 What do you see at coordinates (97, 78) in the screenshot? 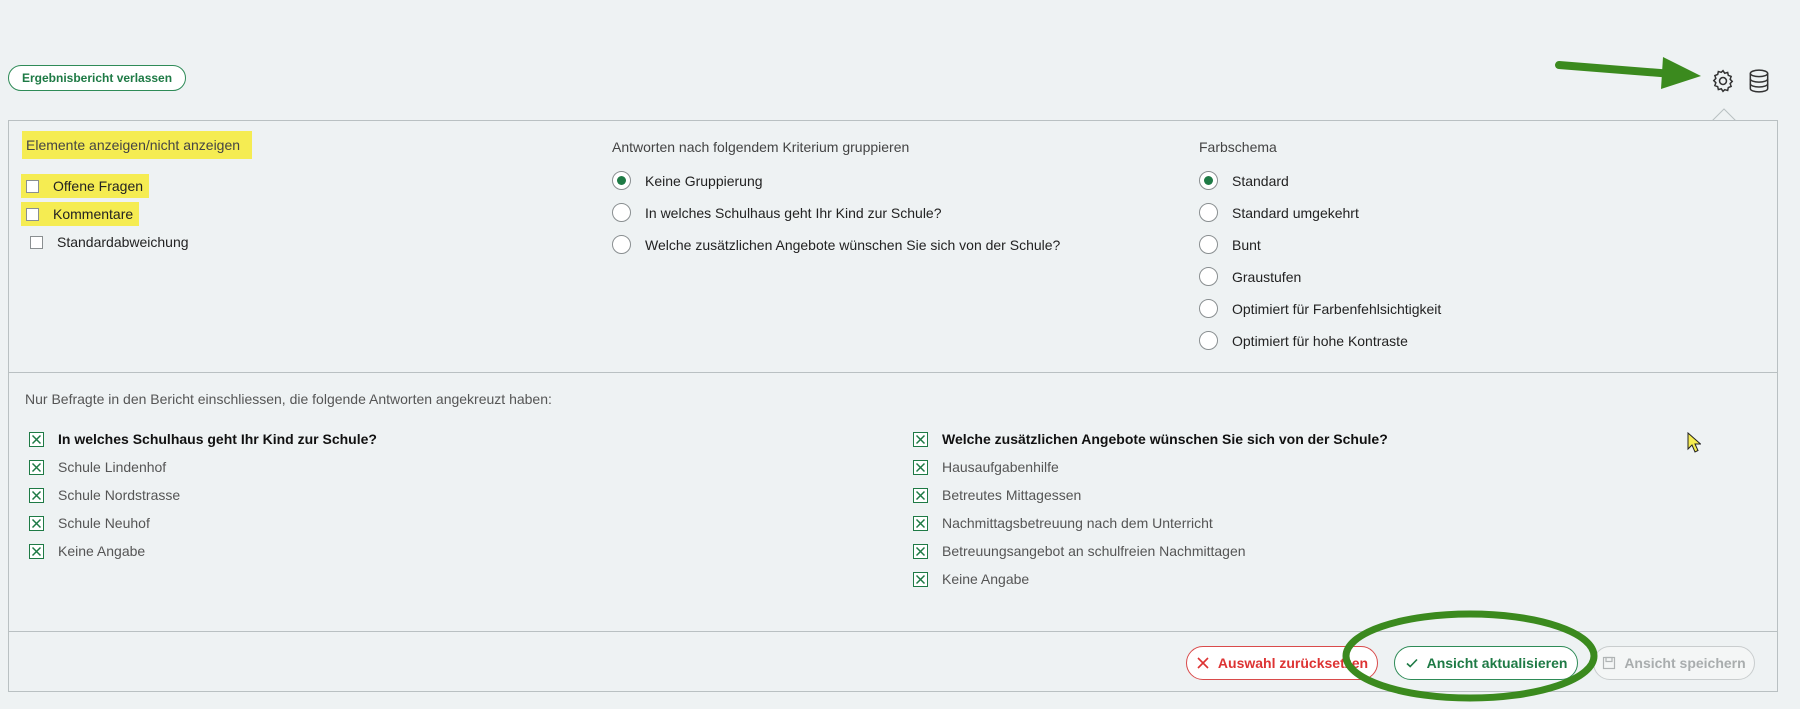
I see `exit-report-button: Ergebnisbericht verlassen` at bounding box center [97, 78].